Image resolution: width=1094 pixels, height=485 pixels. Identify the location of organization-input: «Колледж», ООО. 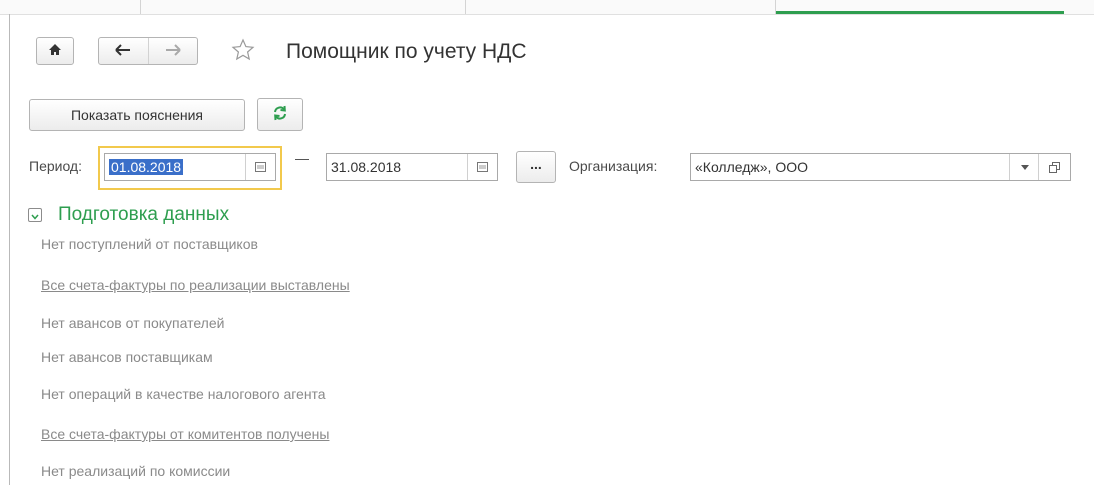
(880, 167).